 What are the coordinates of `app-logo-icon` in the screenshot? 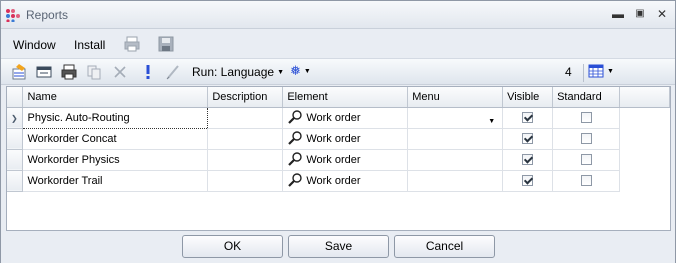 It's located at (13, 15).